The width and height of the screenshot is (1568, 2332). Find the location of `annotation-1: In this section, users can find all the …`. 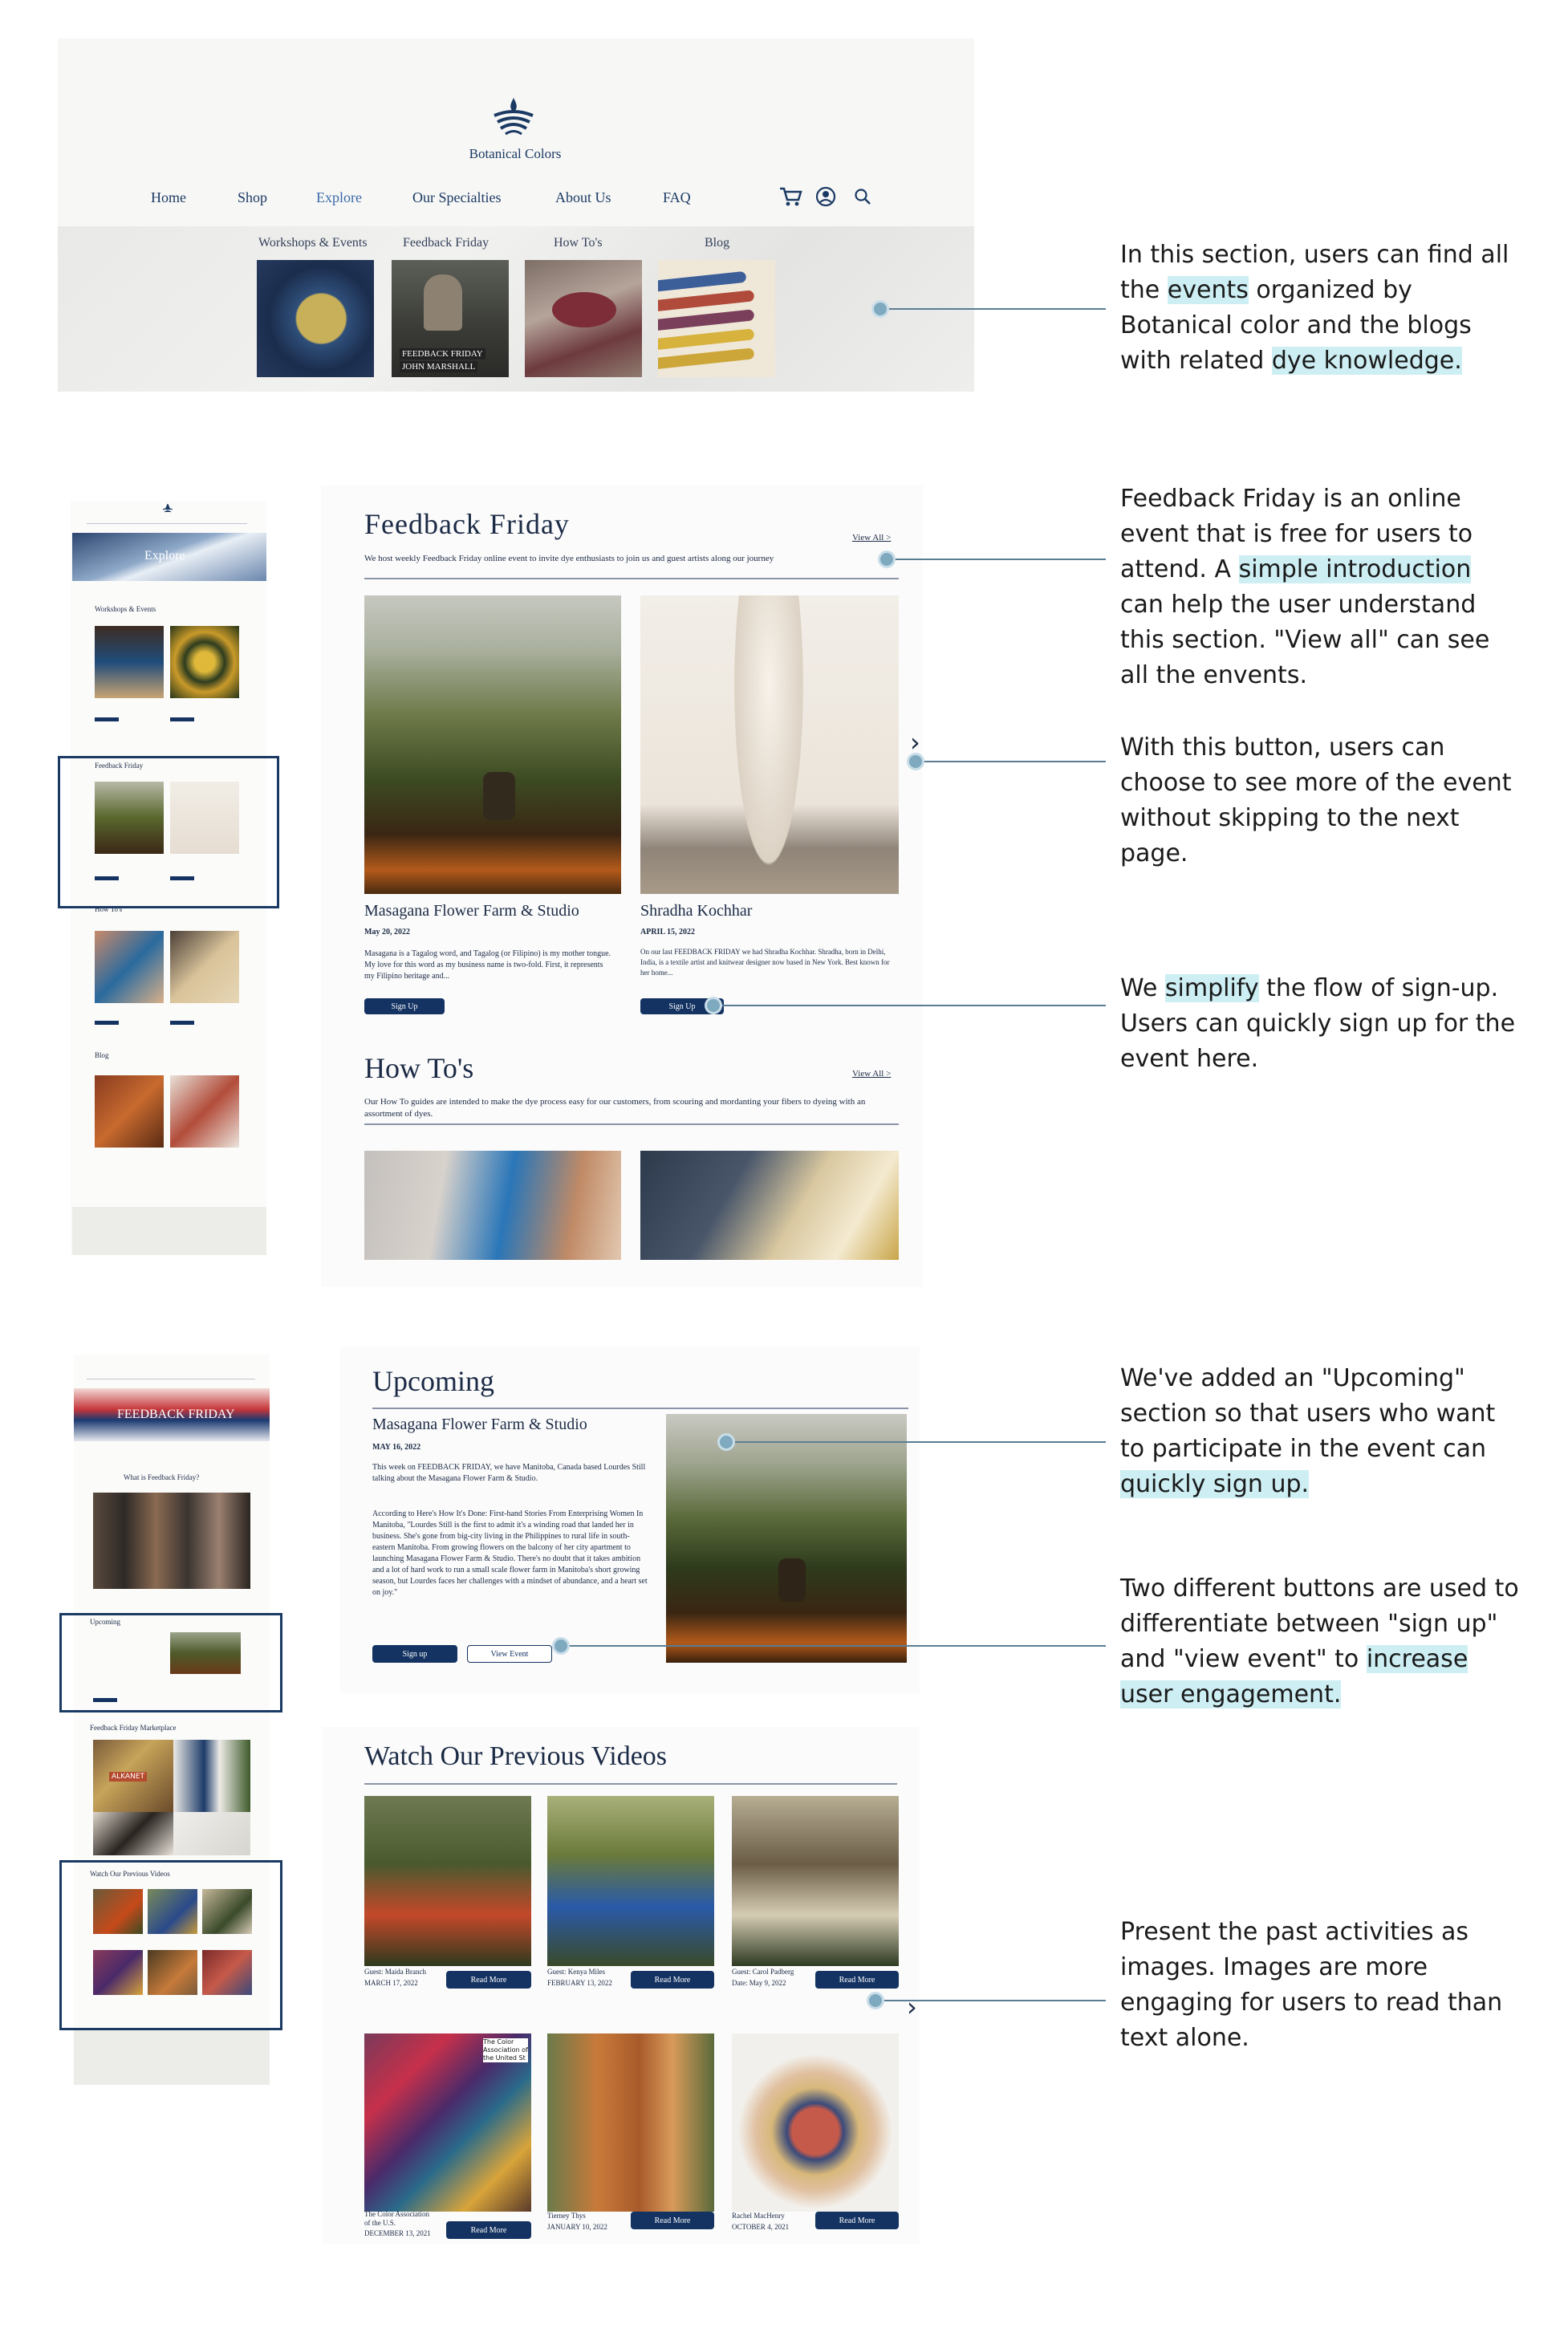

annotation-1: In this section, users can find all the … is located at coordinates (1320, 308).